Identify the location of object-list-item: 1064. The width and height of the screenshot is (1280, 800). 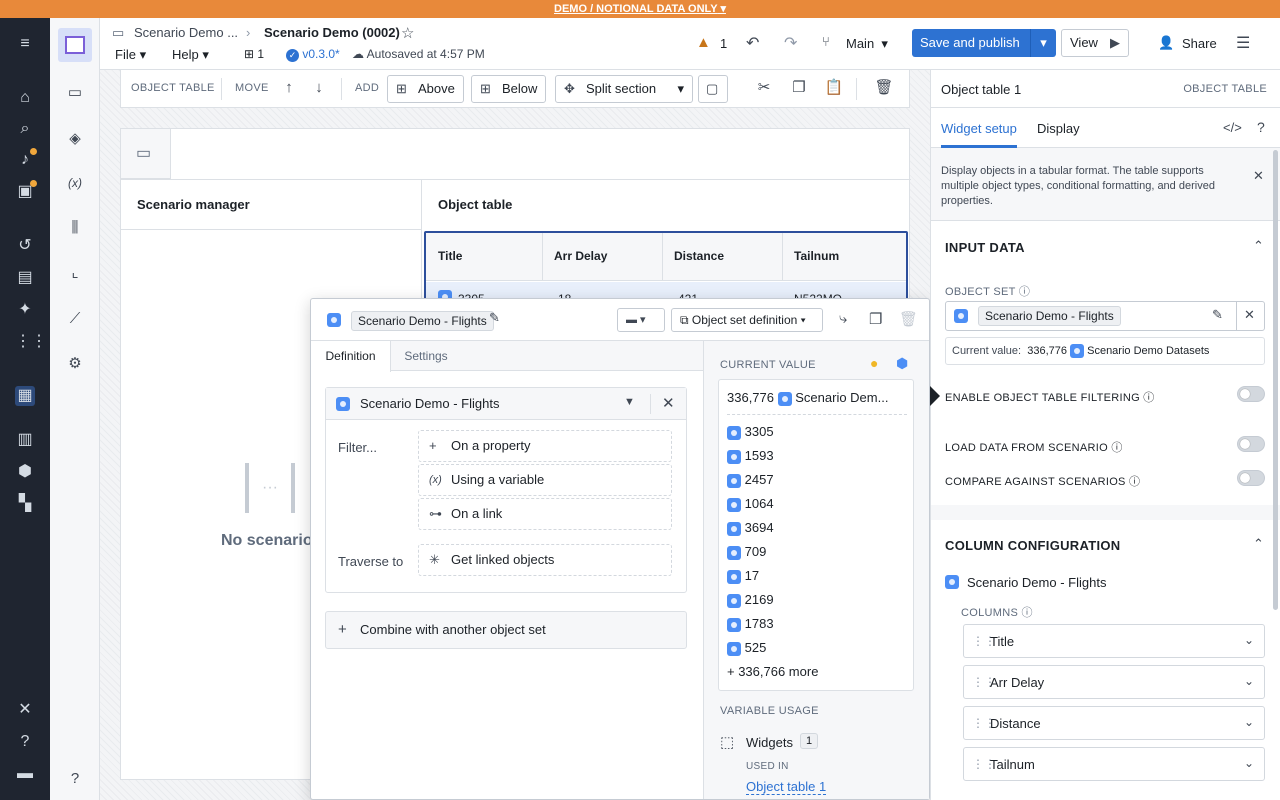
(750, 504).